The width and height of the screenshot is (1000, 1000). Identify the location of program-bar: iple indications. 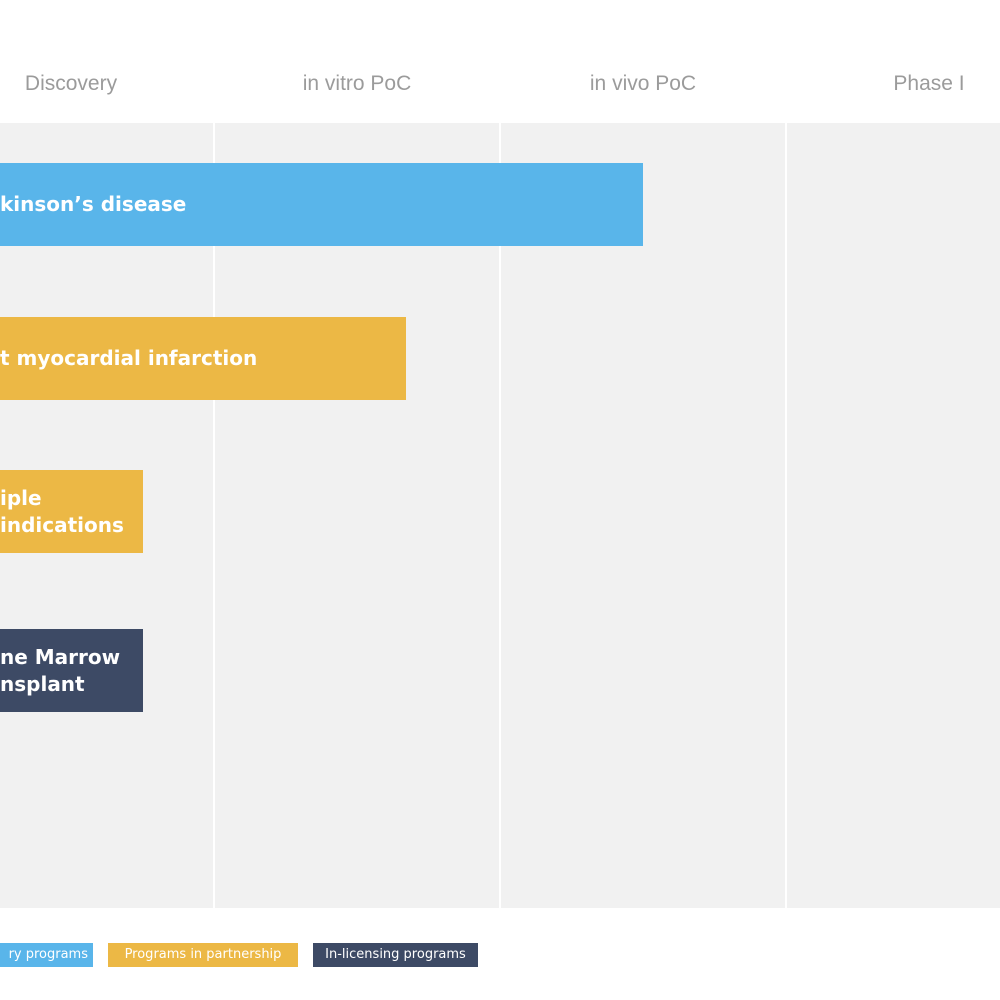
(71, 511).